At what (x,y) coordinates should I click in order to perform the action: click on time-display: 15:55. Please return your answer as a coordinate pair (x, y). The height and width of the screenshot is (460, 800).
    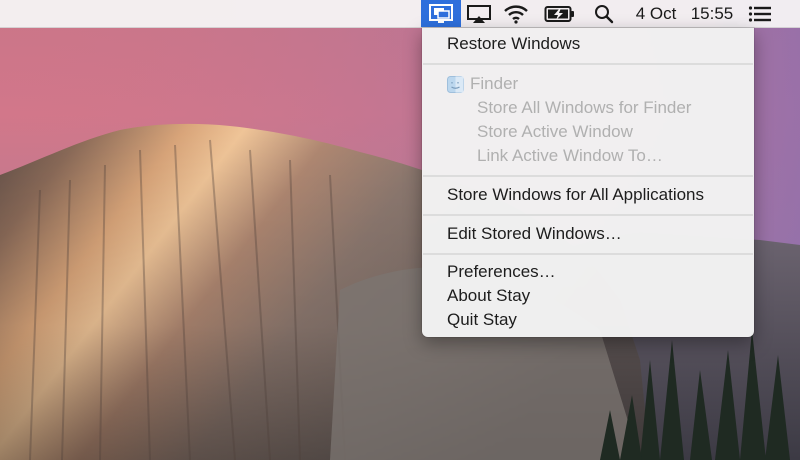
    Looking at the image, I should click on (712, 13).